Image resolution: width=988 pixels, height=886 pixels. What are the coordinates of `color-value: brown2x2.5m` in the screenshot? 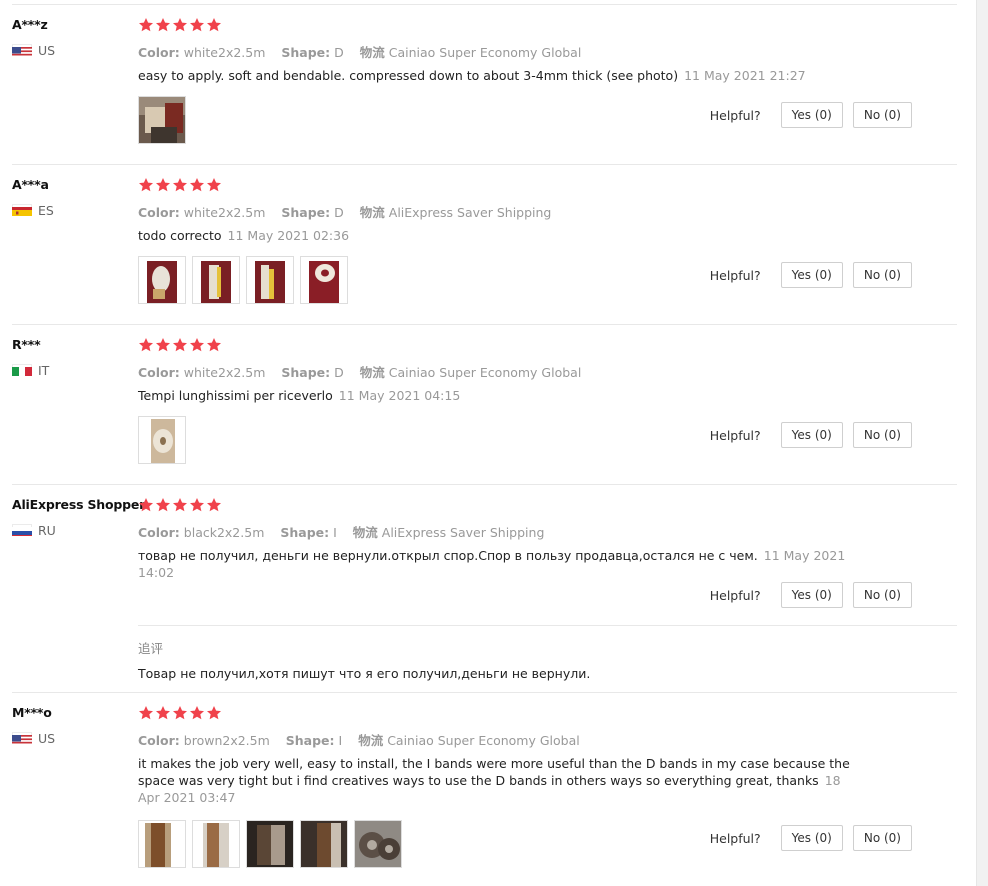 It's located at (226, 740).